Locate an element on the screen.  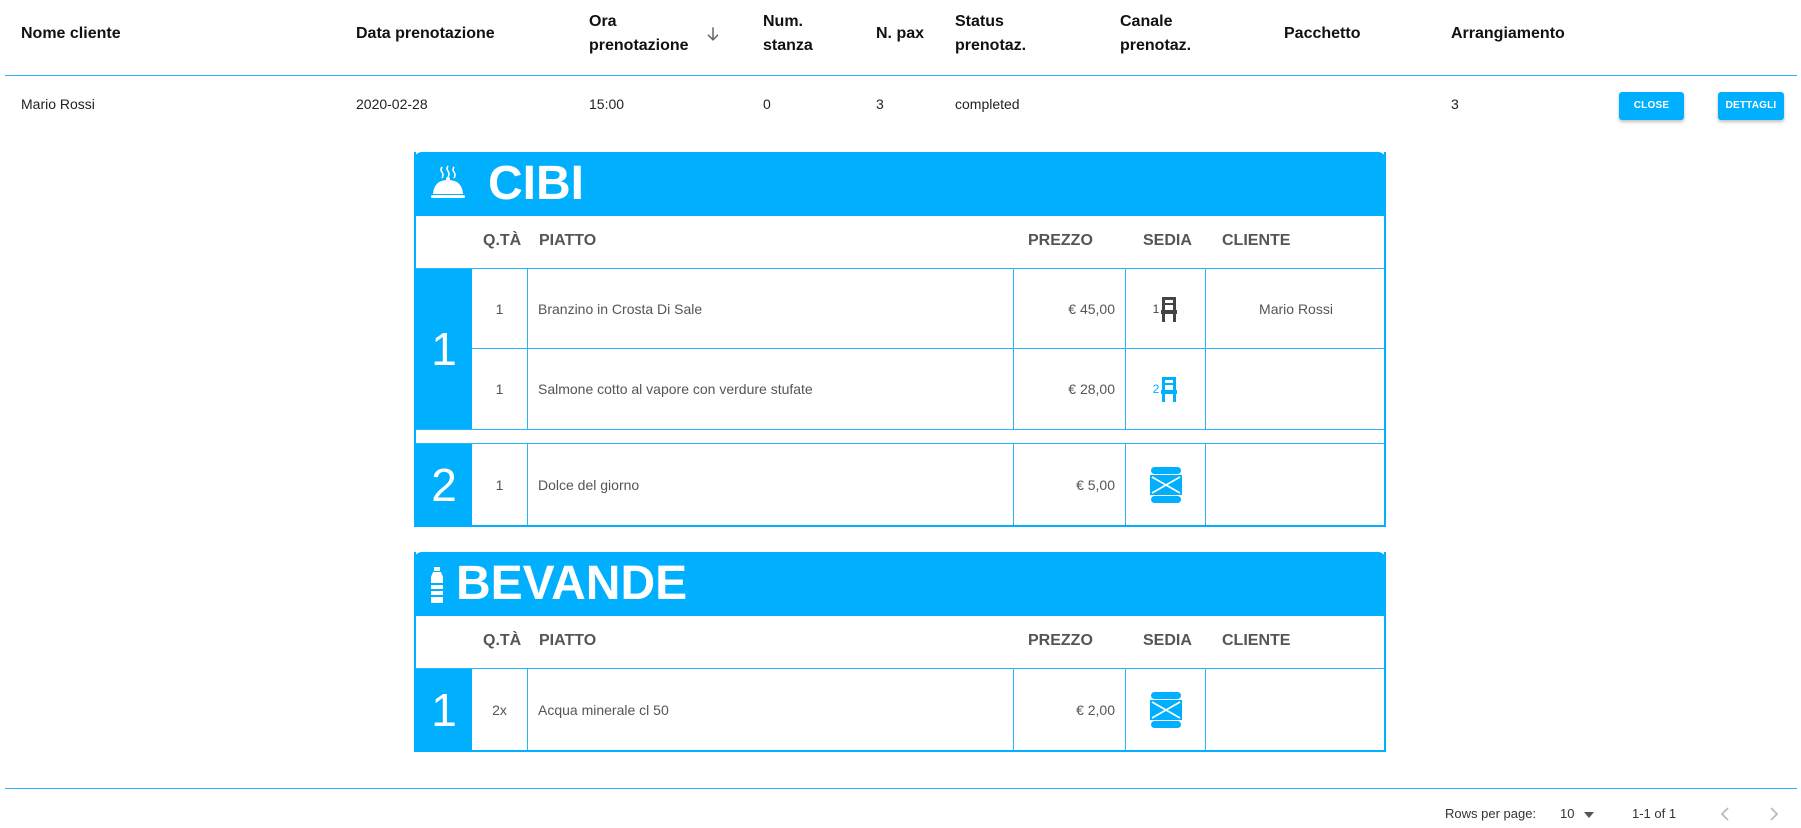
row-arrangement: 3 is located at coordinates (1455, 104).